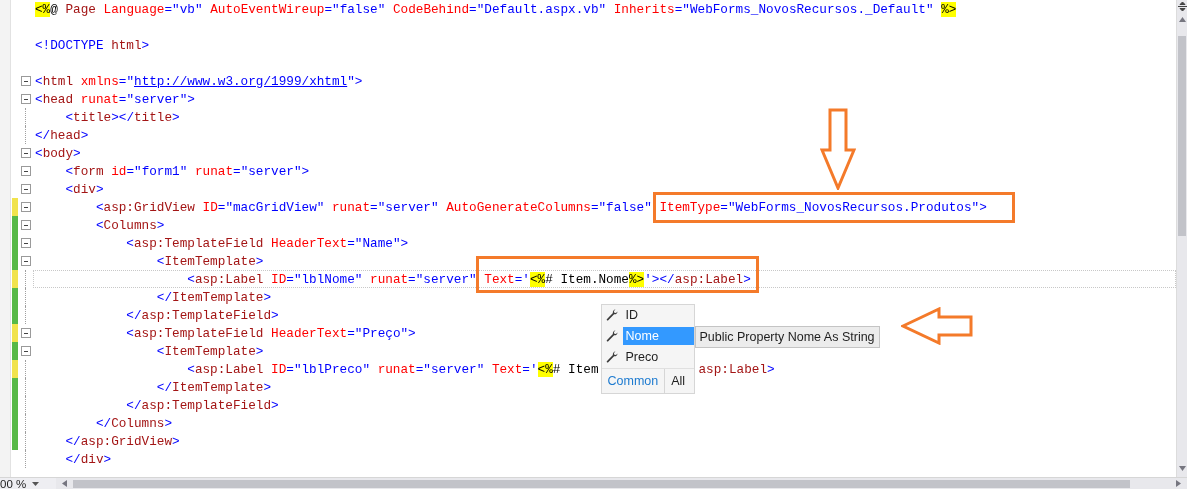 The height and width of the screenshot is (489, 1187). I want to click on code-line: <head runat="server">, so click(115, 99).